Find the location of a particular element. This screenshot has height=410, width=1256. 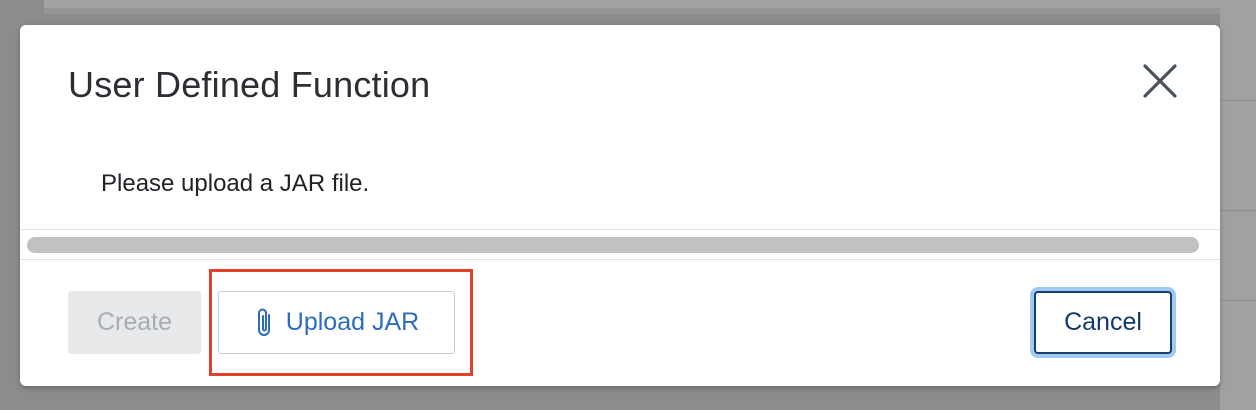

dialog-message: Please upload a JAR file. is located at coordinates (235, 183).